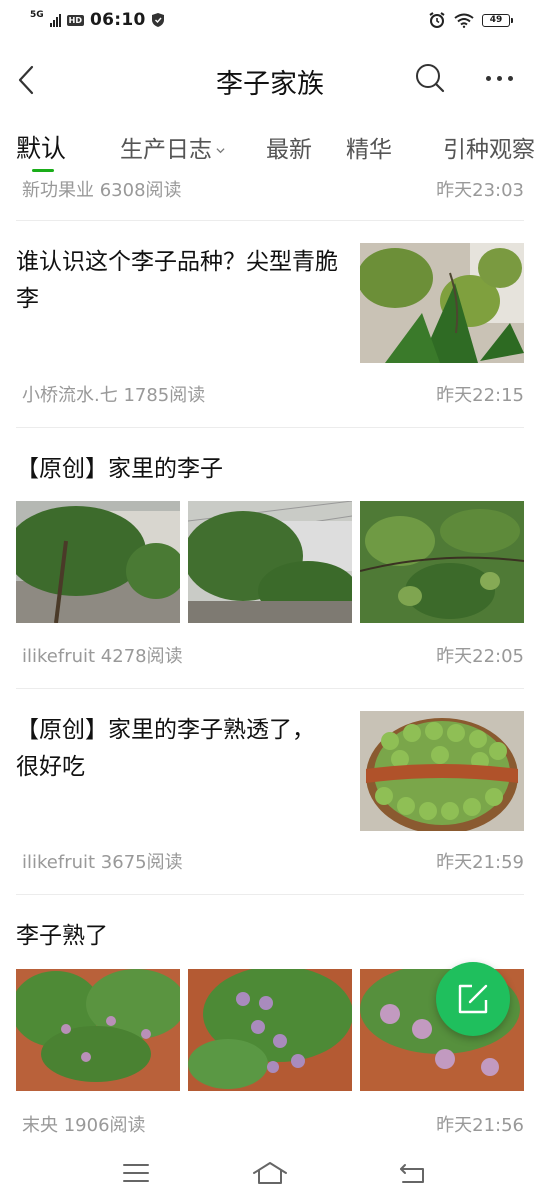 The image size is (540, 1204). Describe the element at coordinates (102, 656) in the screenshot. I see `post-author-reads: ilikefruit 4278阅读` at that location.